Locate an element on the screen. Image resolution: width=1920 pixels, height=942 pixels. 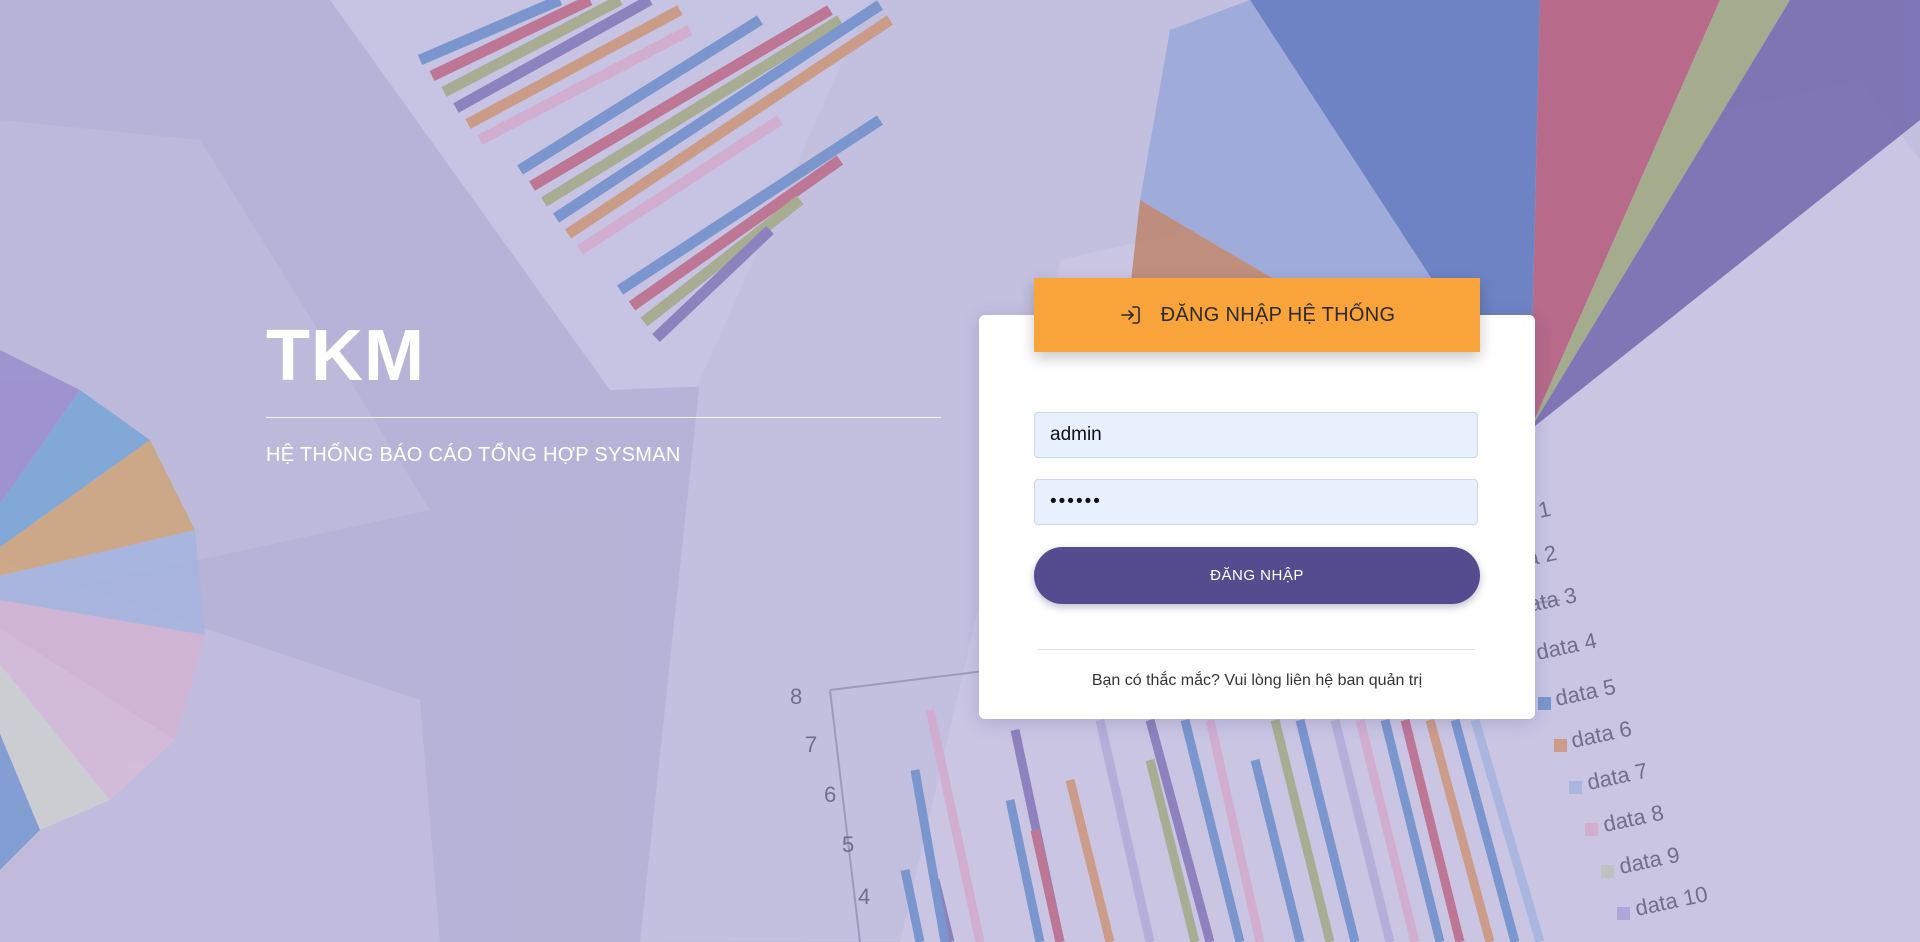
login-card-header: ĐĂNG NHẬP HỆ THỐNG is located at coordinates (1257, 315).